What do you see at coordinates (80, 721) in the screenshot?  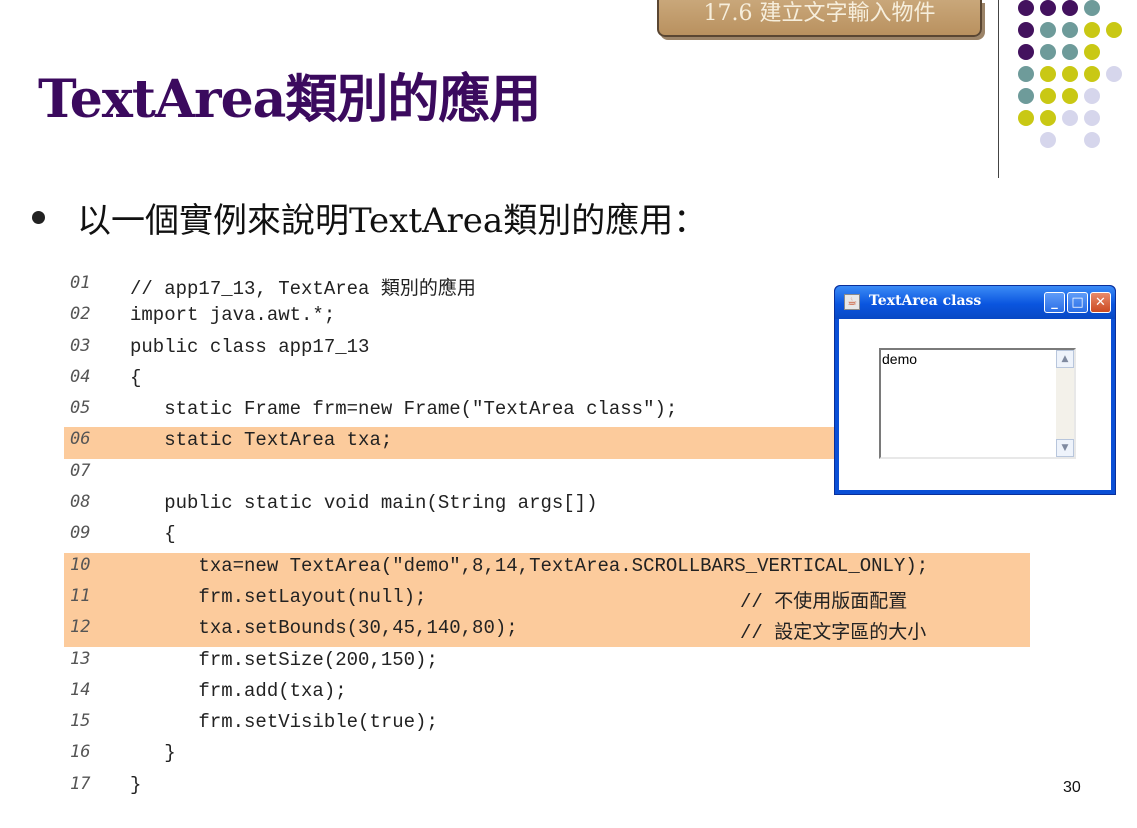 I see `line-number: 15` at bounding box center [80, 721].